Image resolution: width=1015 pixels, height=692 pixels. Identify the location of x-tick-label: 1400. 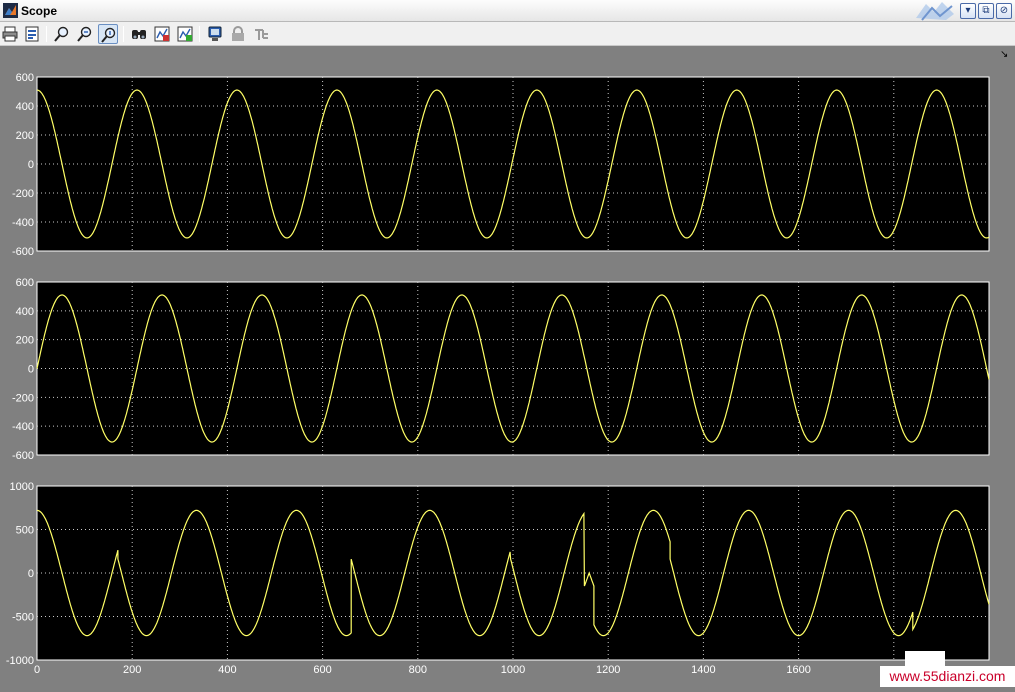
(703, 670).